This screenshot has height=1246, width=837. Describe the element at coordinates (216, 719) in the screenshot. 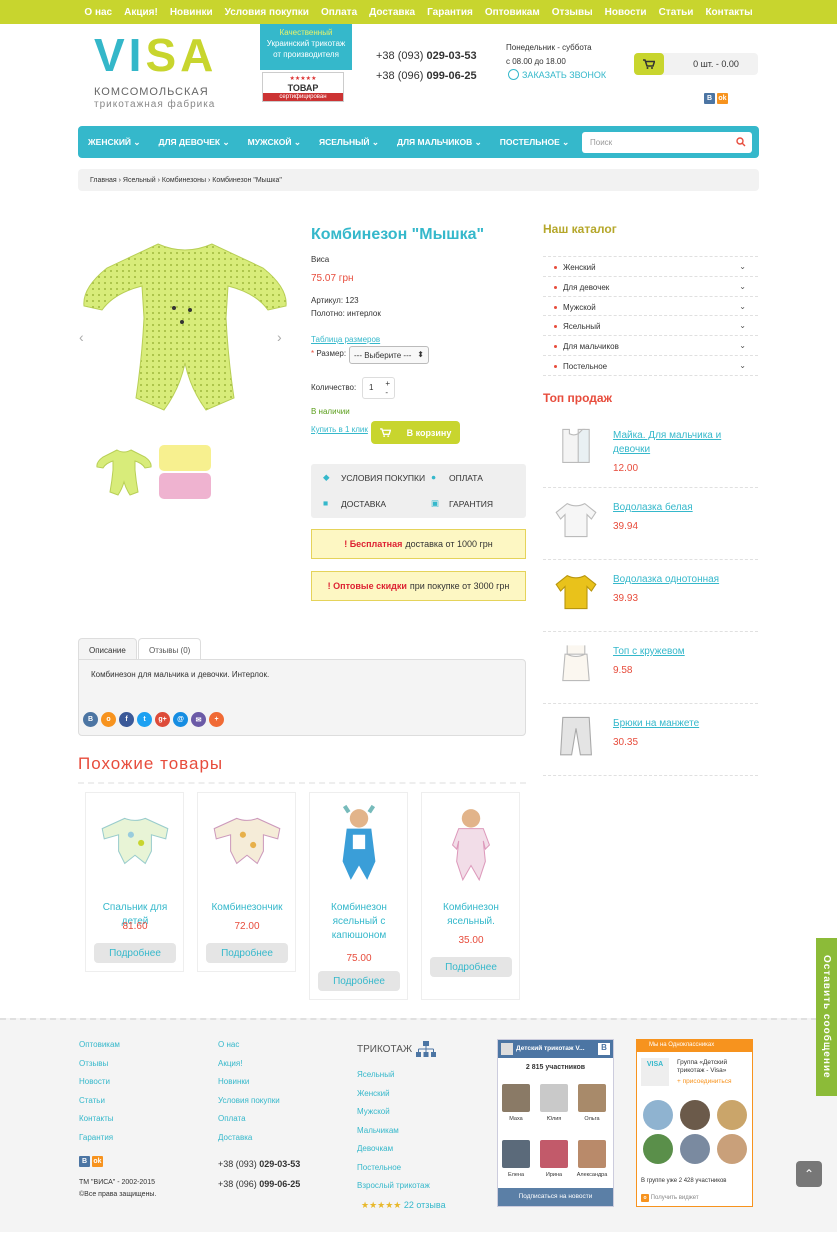

I see `share-icon: +` at that location.